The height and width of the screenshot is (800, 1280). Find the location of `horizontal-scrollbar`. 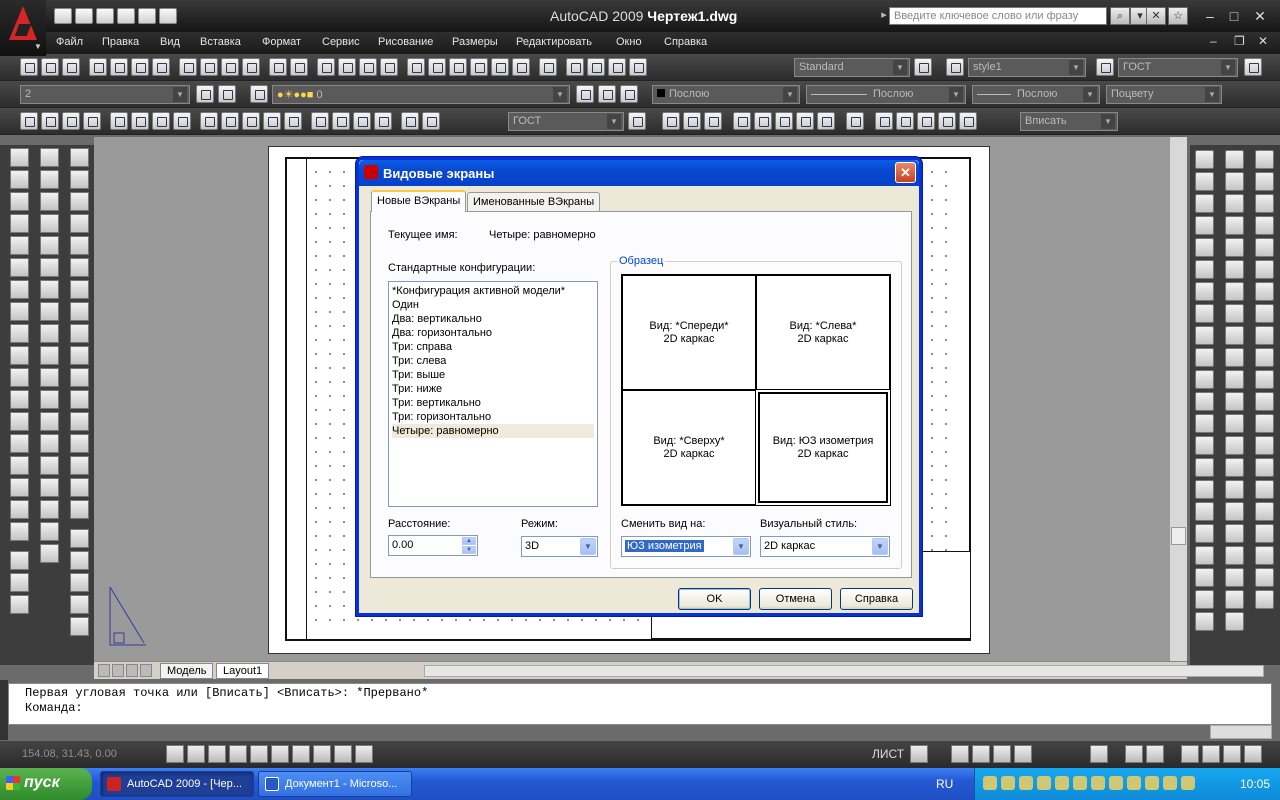

horizontal-scrollbar is located at coordinates (844, 671).